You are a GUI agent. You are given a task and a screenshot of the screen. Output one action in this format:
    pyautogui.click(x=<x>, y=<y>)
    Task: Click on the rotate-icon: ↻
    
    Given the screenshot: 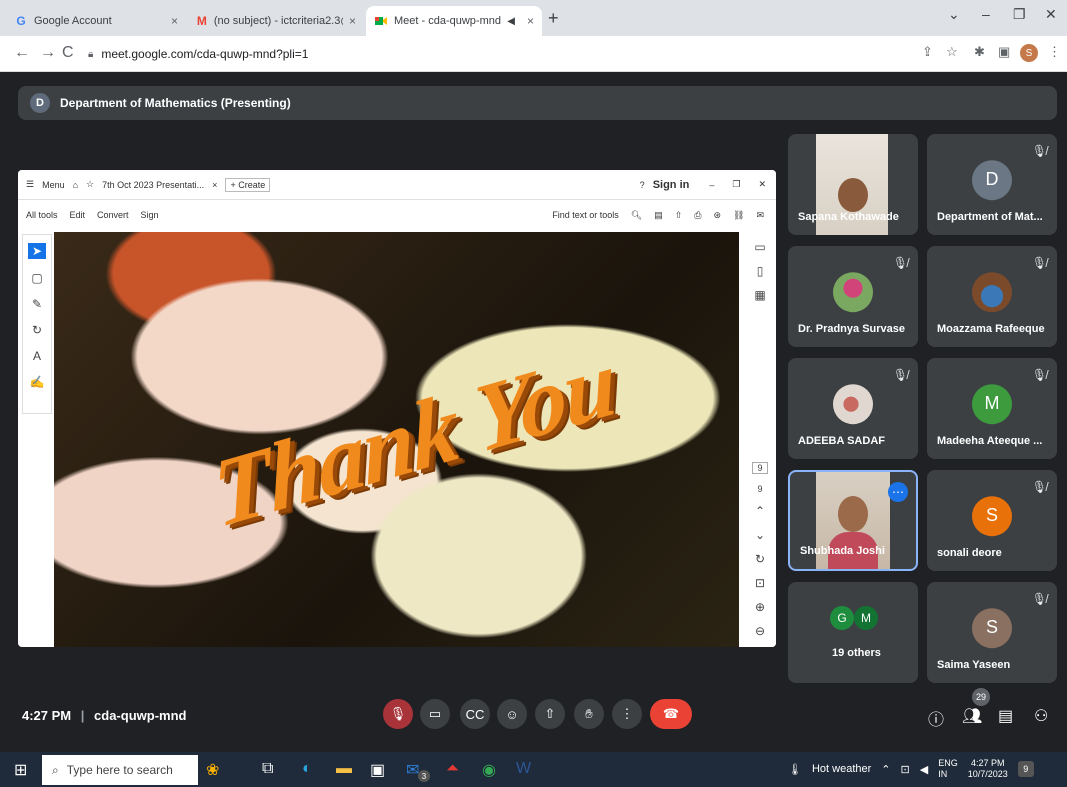 What is the action you would take?
    pyautogui.click(x=760, y=559)
    